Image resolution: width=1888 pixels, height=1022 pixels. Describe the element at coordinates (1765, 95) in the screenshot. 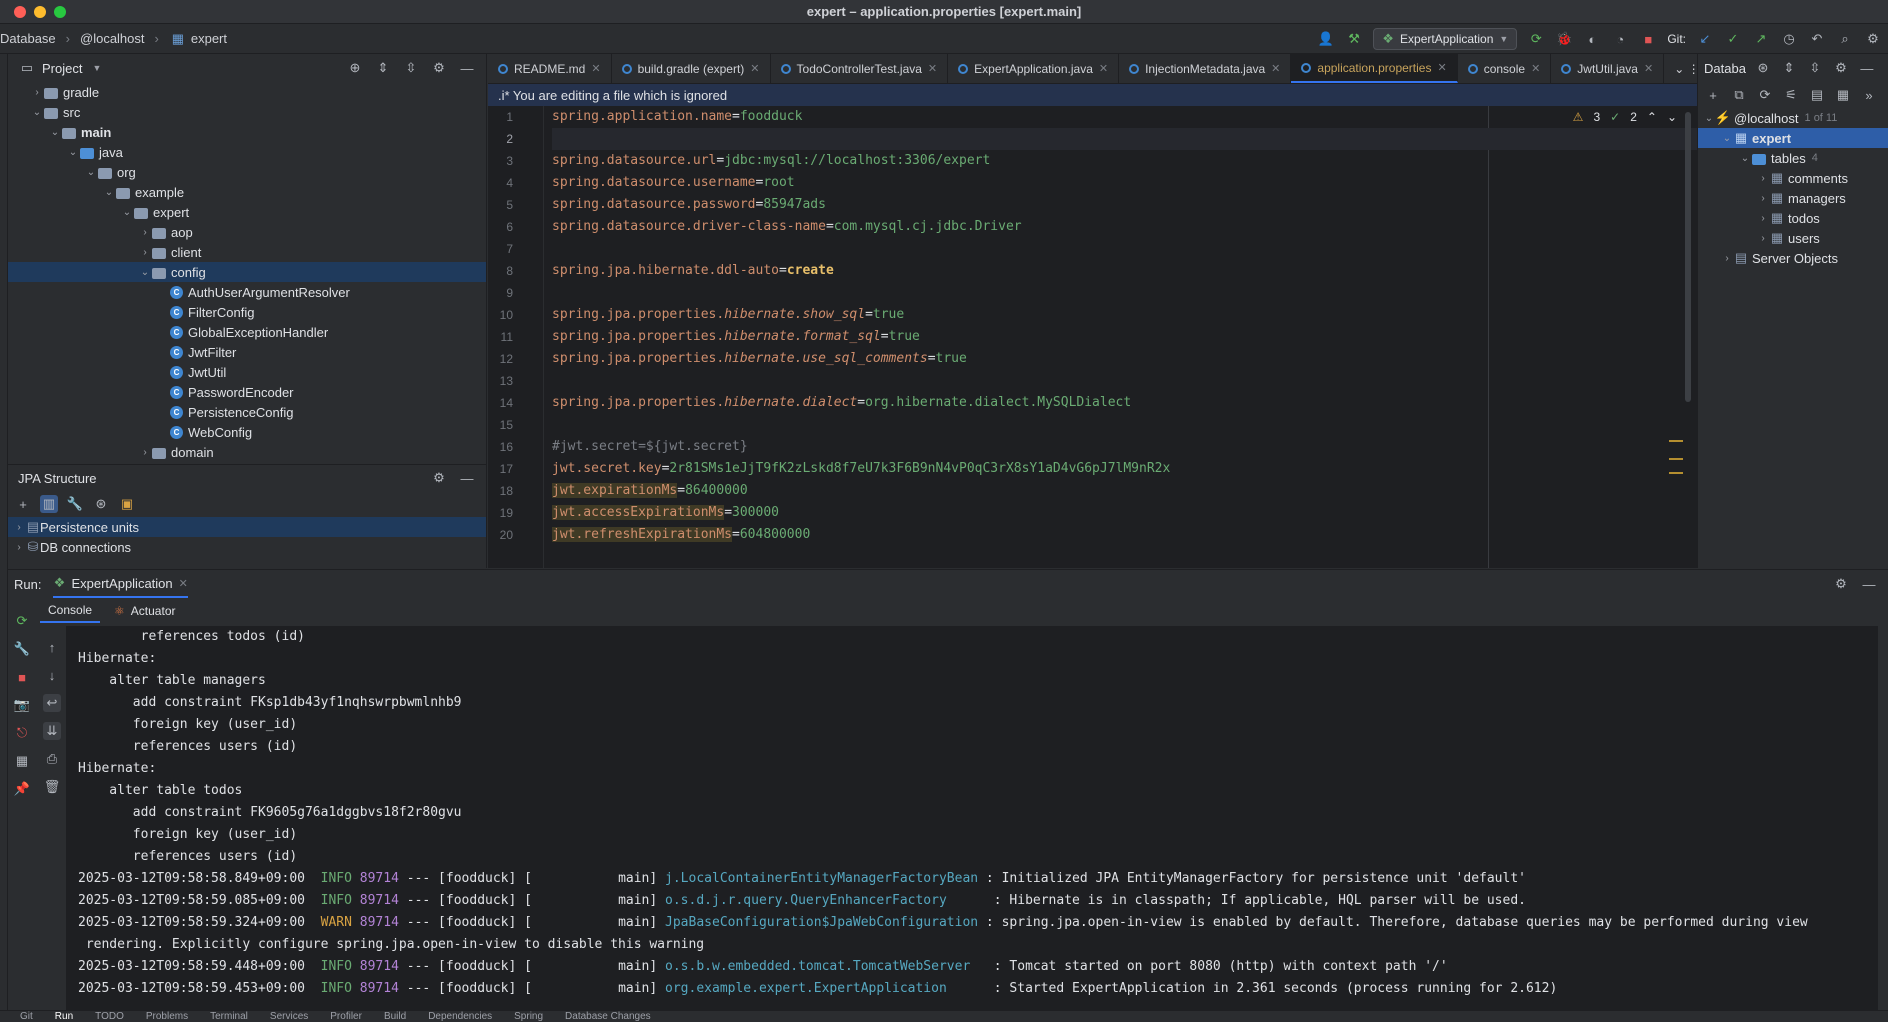

I see `refresh-icon: ⟳` at that location.